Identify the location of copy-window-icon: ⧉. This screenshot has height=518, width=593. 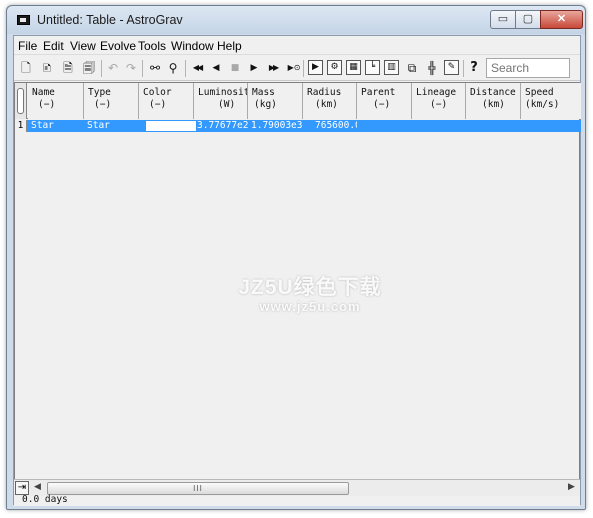
(412, 68).